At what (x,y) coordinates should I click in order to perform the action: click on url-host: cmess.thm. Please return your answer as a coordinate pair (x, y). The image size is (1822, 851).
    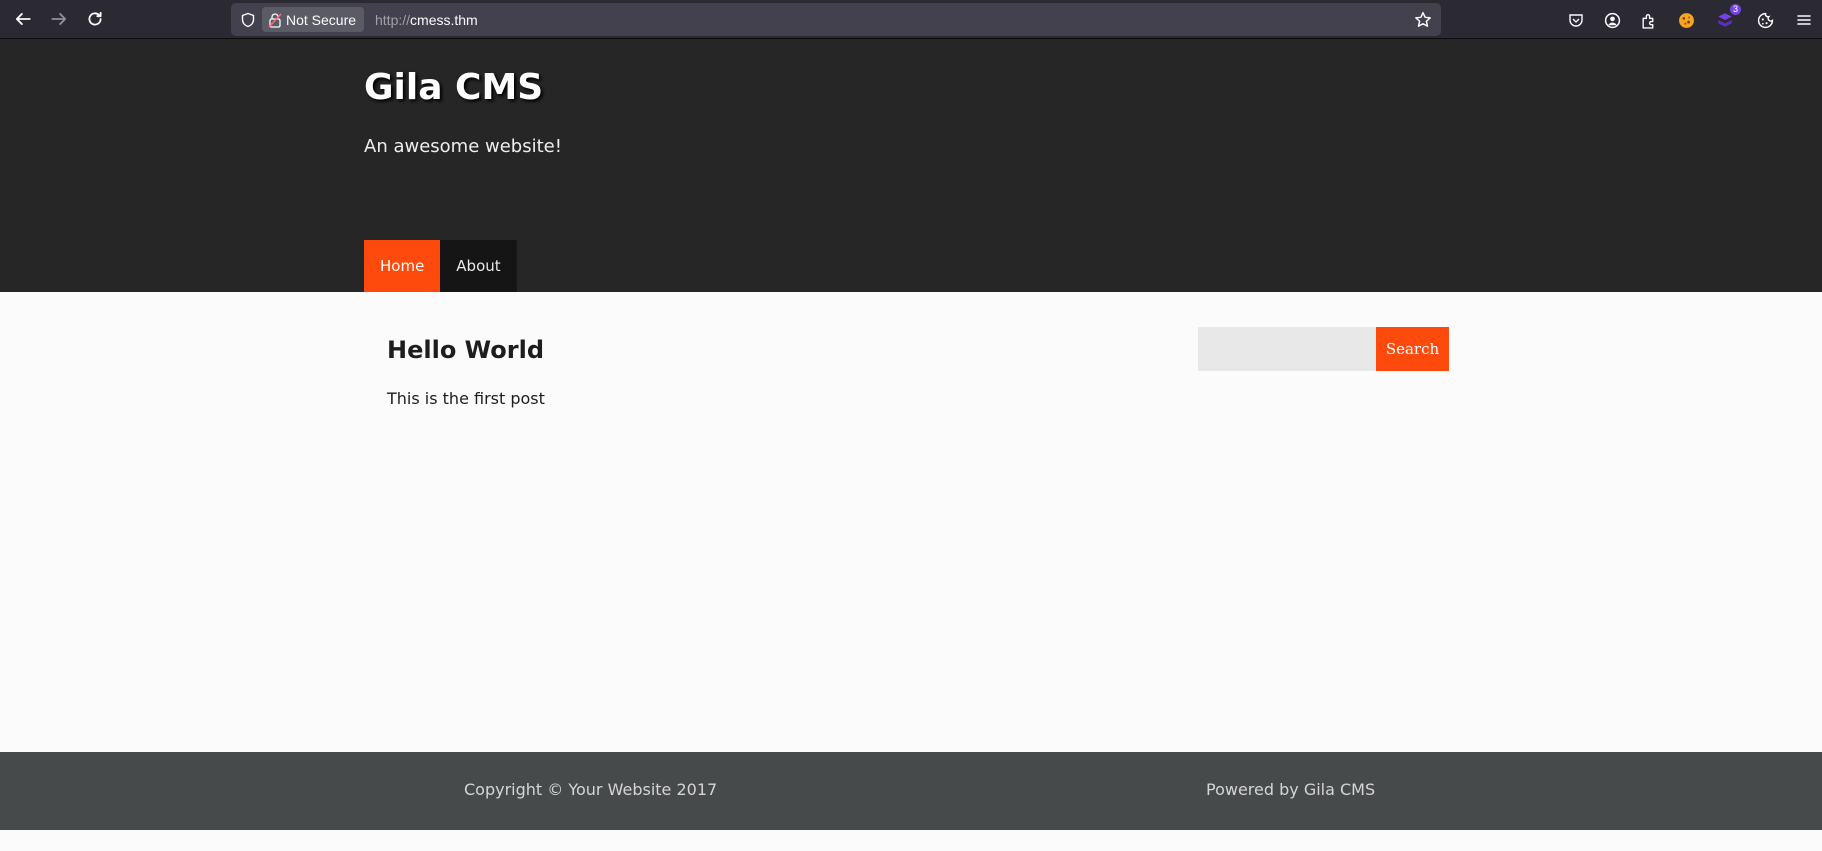
    Looking at the image, I should click on (444, 19).